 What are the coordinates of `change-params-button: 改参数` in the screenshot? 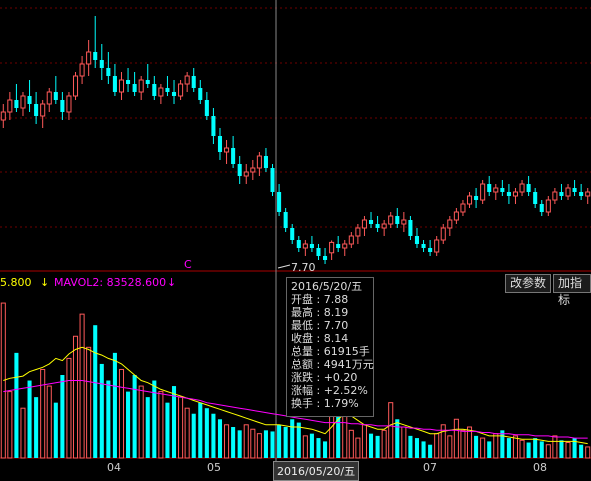 It's located at (528, 283).